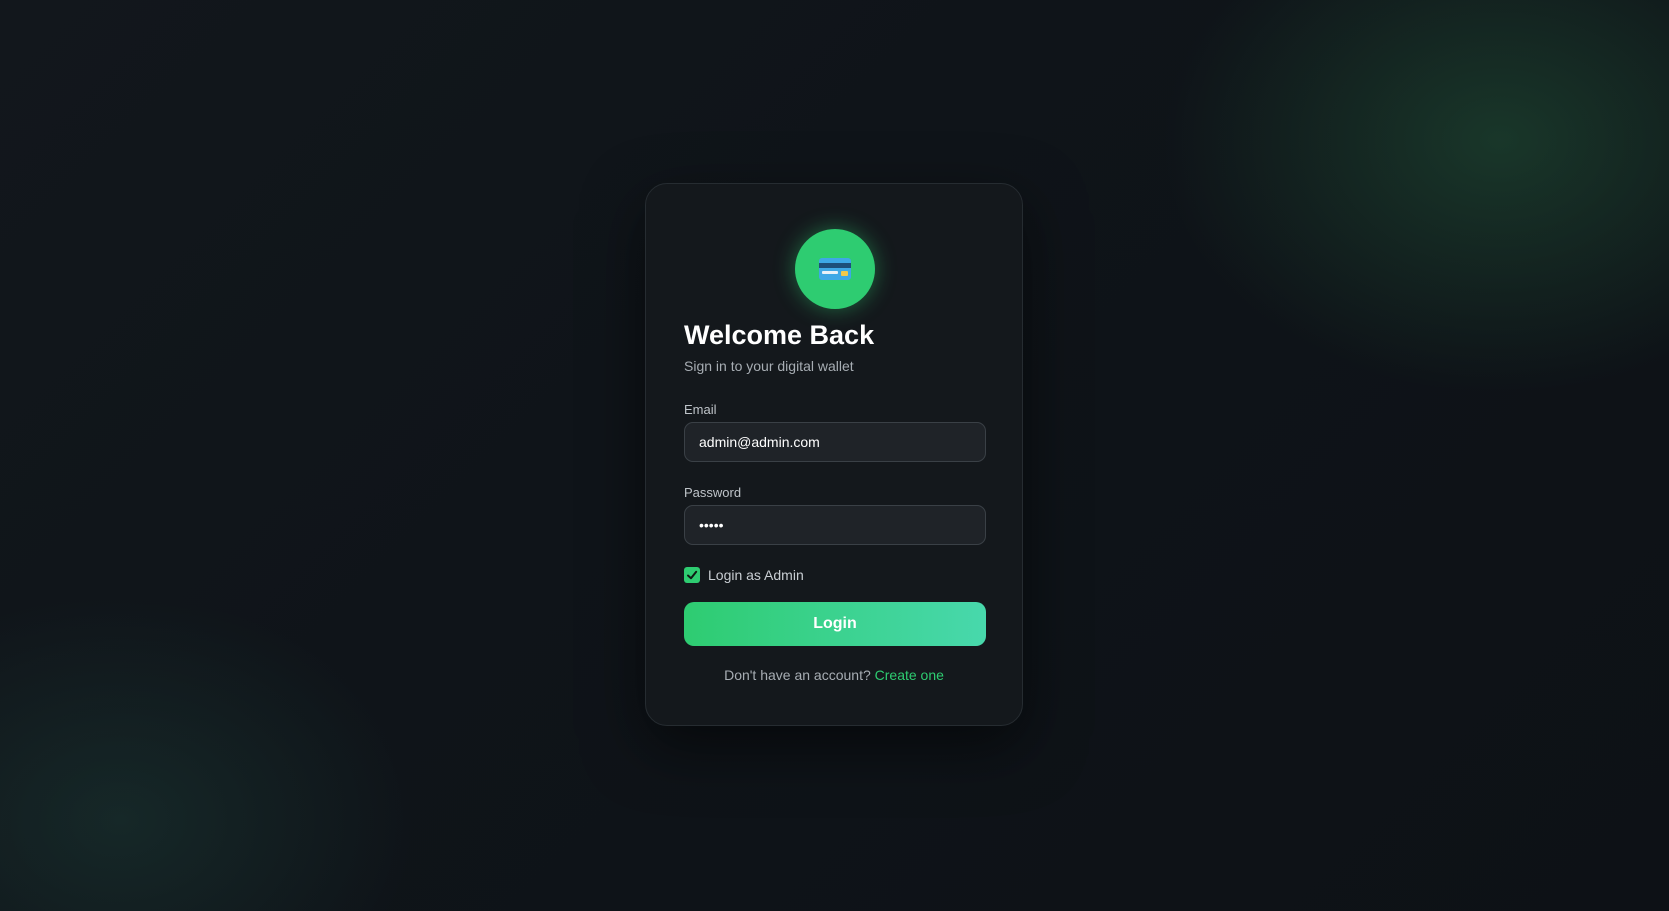 This screenshot has height=911, width=1669. What do you see at coordinates (835, 442) in the screenshot?
I see `email-field` at bounding box center [835, 442].